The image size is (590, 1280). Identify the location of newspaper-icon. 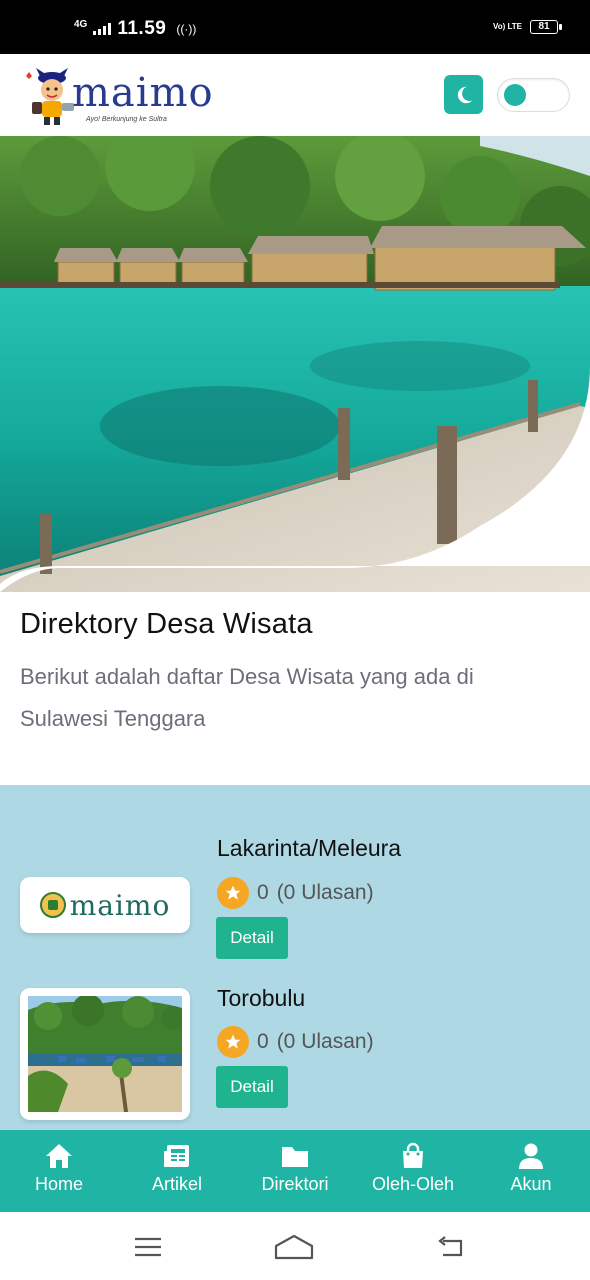
(177, 1156).